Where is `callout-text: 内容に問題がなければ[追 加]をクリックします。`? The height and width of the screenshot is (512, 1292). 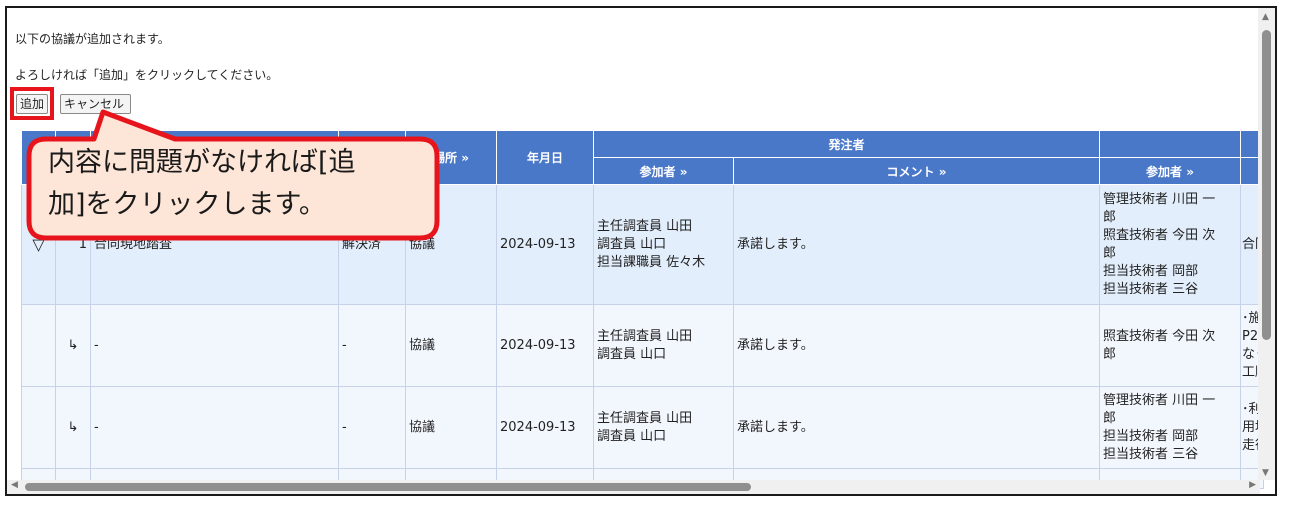
callout-text: 内容に問題がなければ[追 加]をクリックします。 is located at coordinates (239, 184).